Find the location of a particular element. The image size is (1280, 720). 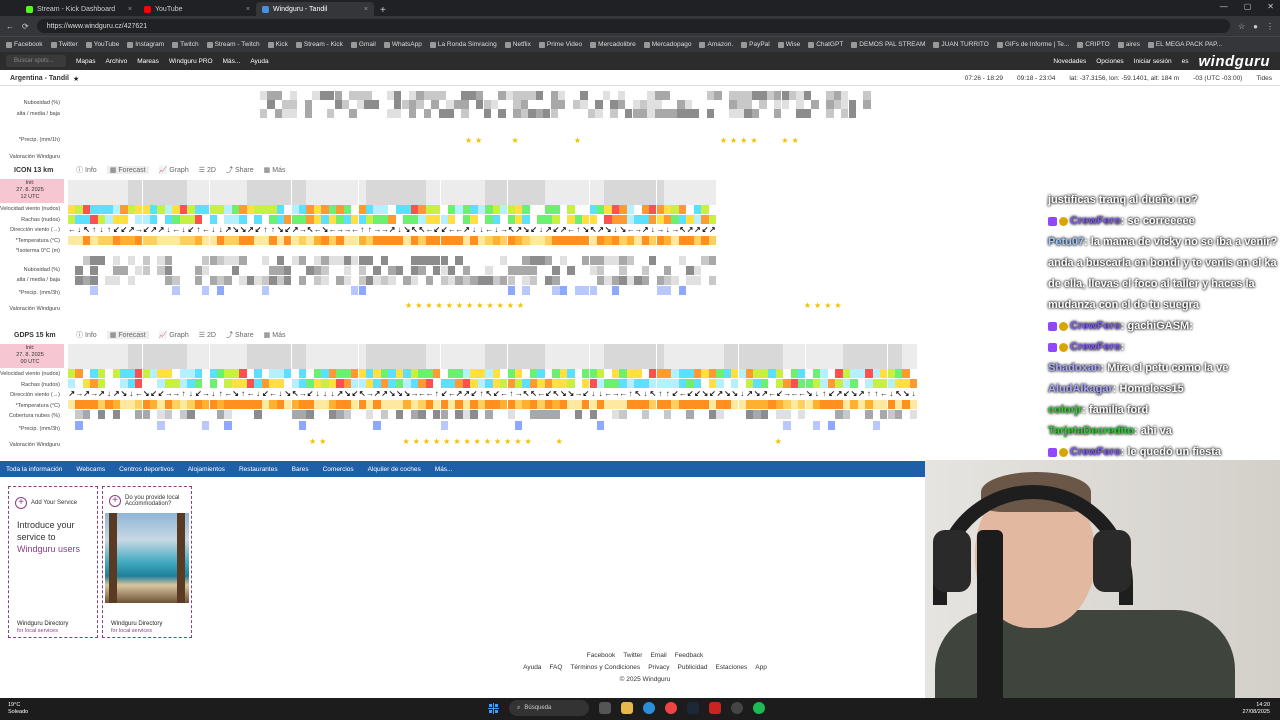

browser-tab: Stream - Kick Dashboard × is located at coordinates (79, 9).